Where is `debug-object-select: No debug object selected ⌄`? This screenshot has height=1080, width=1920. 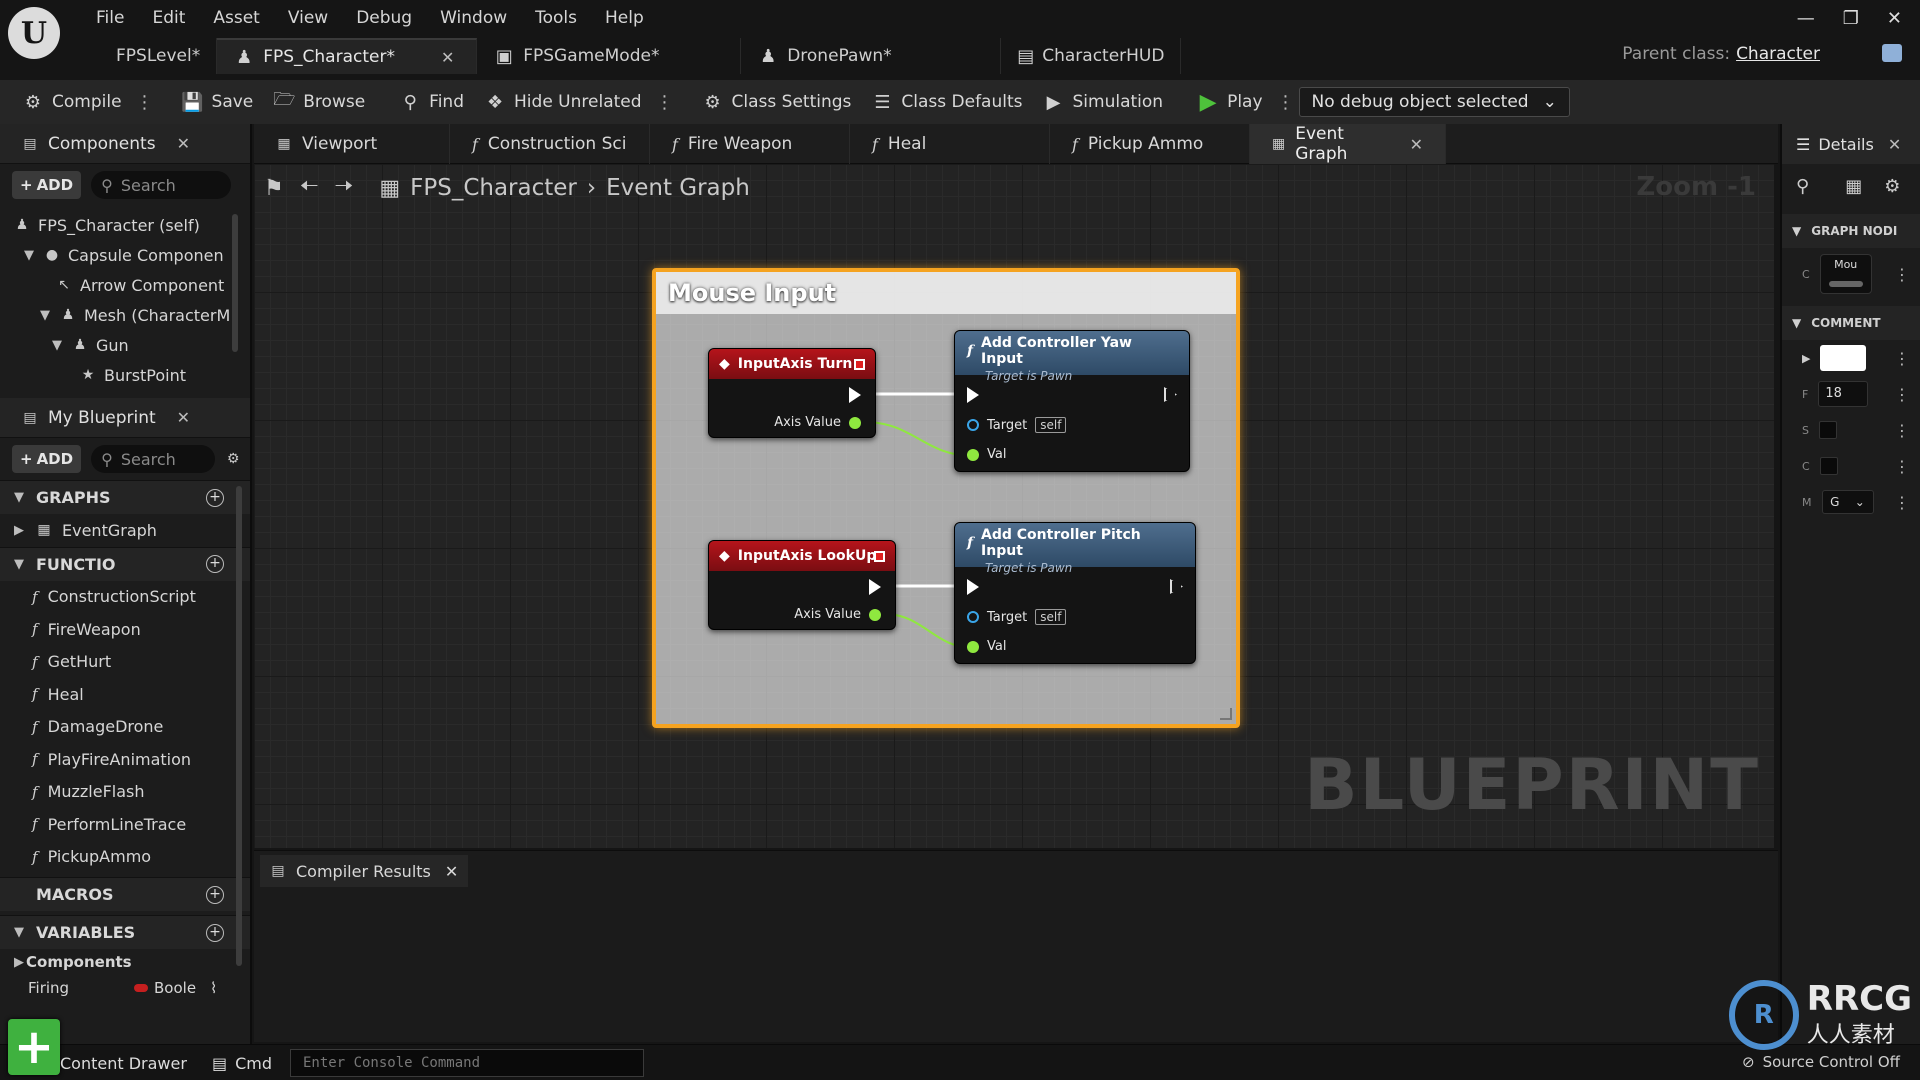
debug-object-select: No debug object selected ⌄ is located at coordinates (1434, 102).